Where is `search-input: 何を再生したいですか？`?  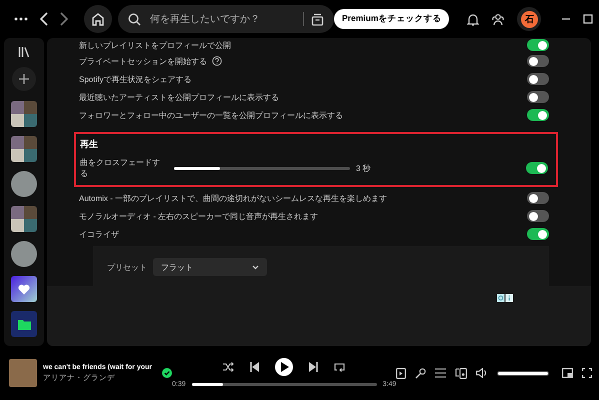 search-input: 何を再生したいですか？ is located at coordinates (222, 19).